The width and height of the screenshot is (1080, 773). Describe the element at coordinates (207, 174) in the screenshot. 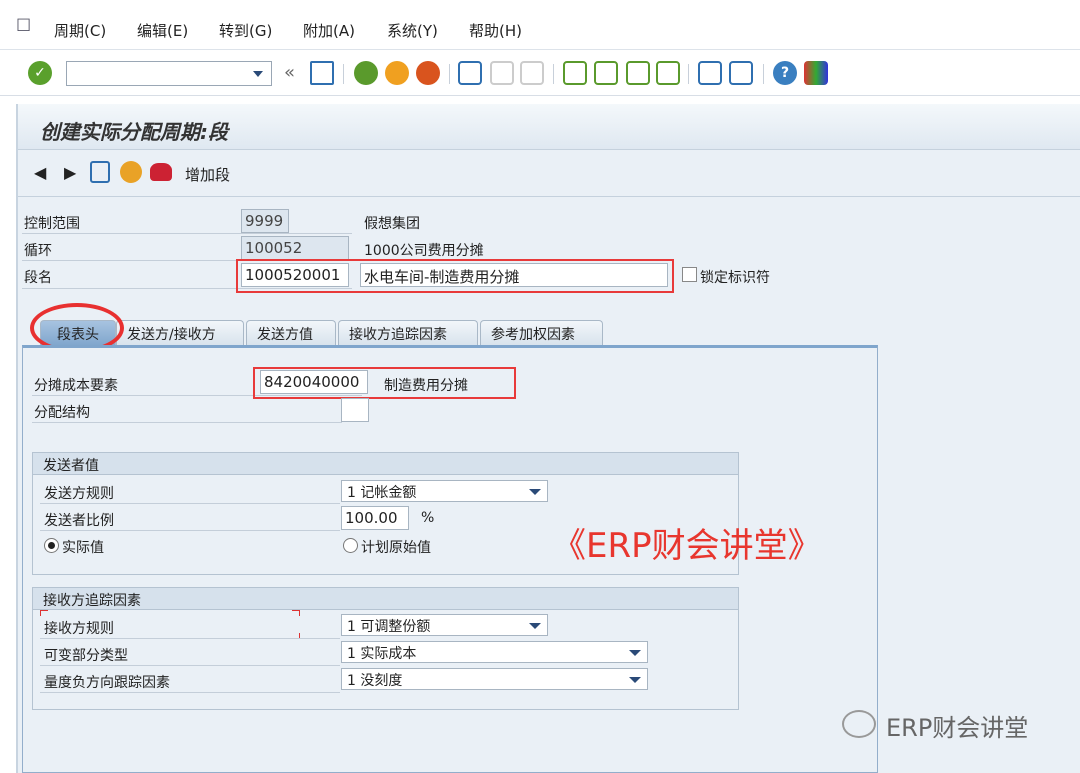

I see `add-segment-button: 增加段` at that location.